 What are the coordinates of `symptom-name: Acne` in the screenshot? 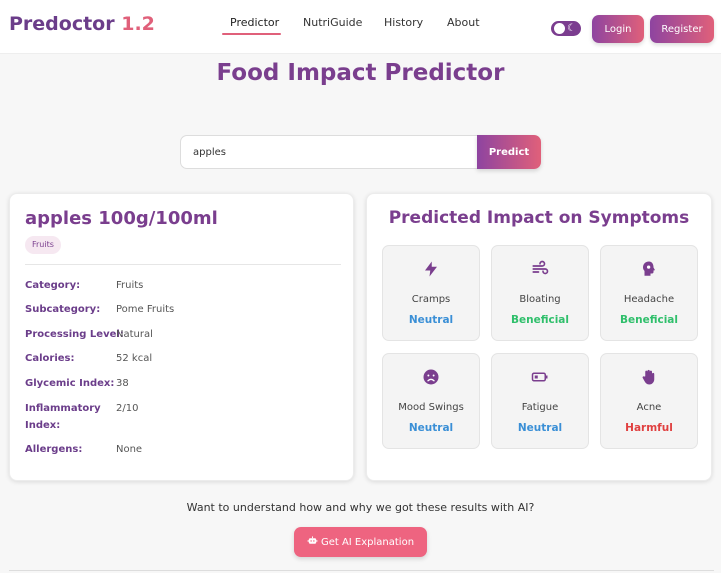 It's located at (649, 407).